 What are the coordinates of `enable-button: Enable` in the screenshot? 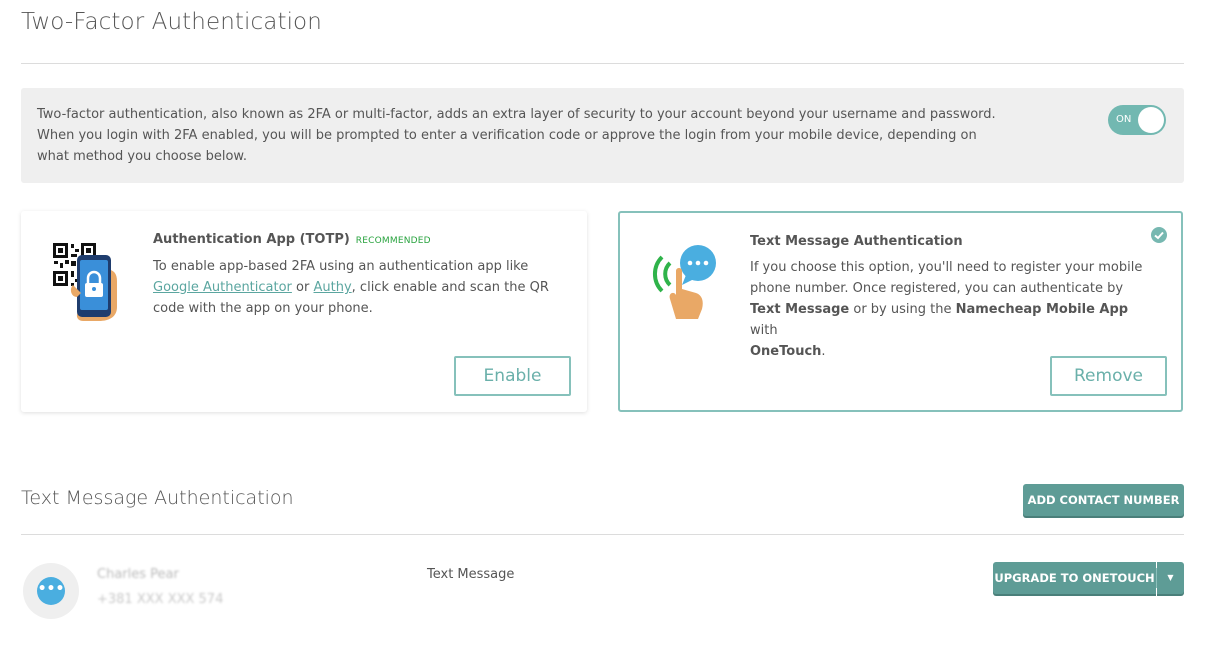 It's located at (512, 376).